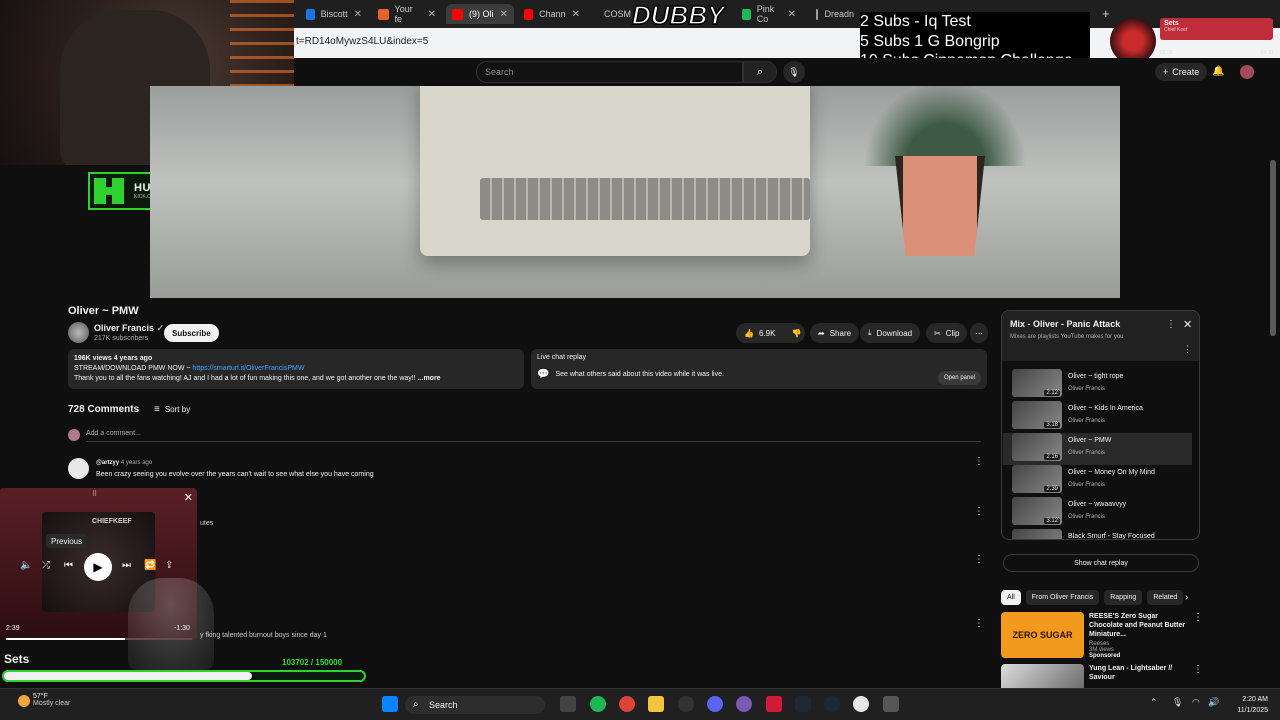 This screenshot has width=1280, height=720. Describe the element at coordinates (1165, 597) in the screenshot. I see `chip-related: Related` at that location.